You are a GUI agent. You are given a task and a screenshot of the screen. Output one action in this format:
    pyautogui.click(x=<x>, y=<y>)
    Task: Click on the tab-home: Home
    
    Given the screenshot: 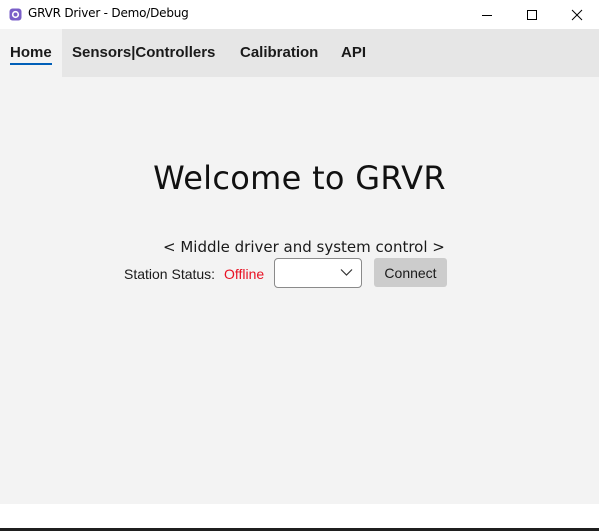 What is the action you would take?
    pyautogui.click(x=31, y=52)
    